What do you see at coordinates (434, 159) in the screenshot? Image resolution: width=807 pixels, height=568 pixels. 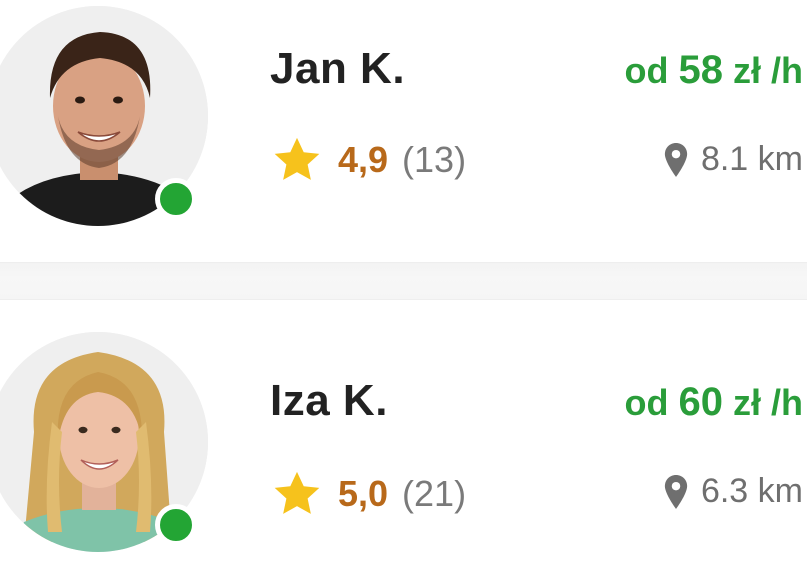 I see `review-count: (13)` at bounding box center [434, 159].